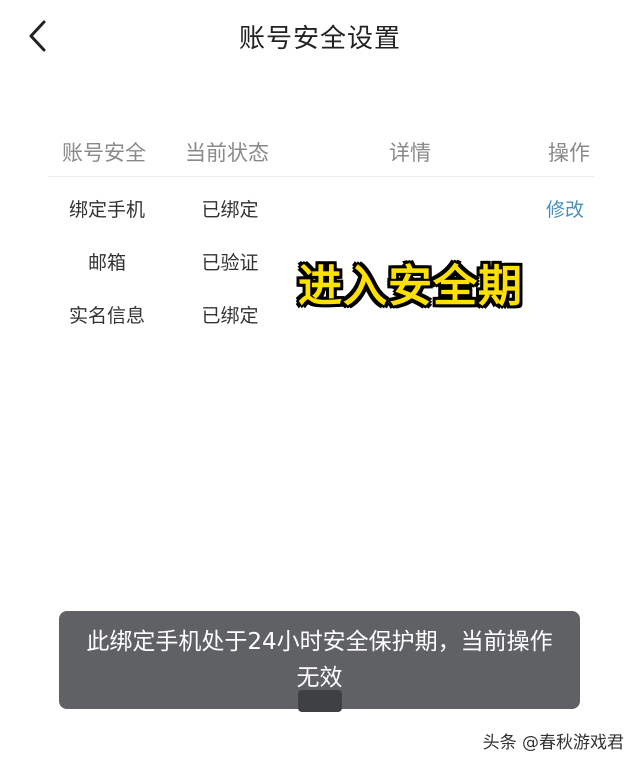 The width and height of the screenshot is (640, 761). What do you see at coordinates (230, 263) in the screenshot?
I see `row-status: 已验证` at bounding box center [230, 263].